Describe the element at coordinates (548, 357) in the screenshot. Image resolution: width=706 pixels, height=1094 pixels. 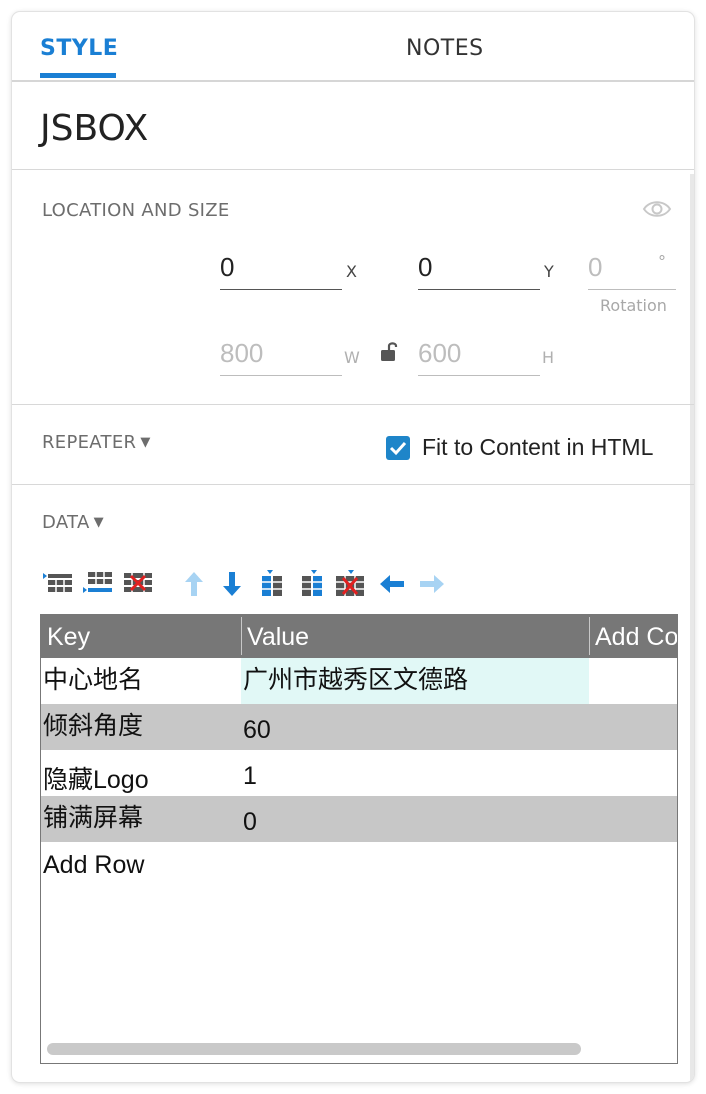
I see `h-label: H` at that location.